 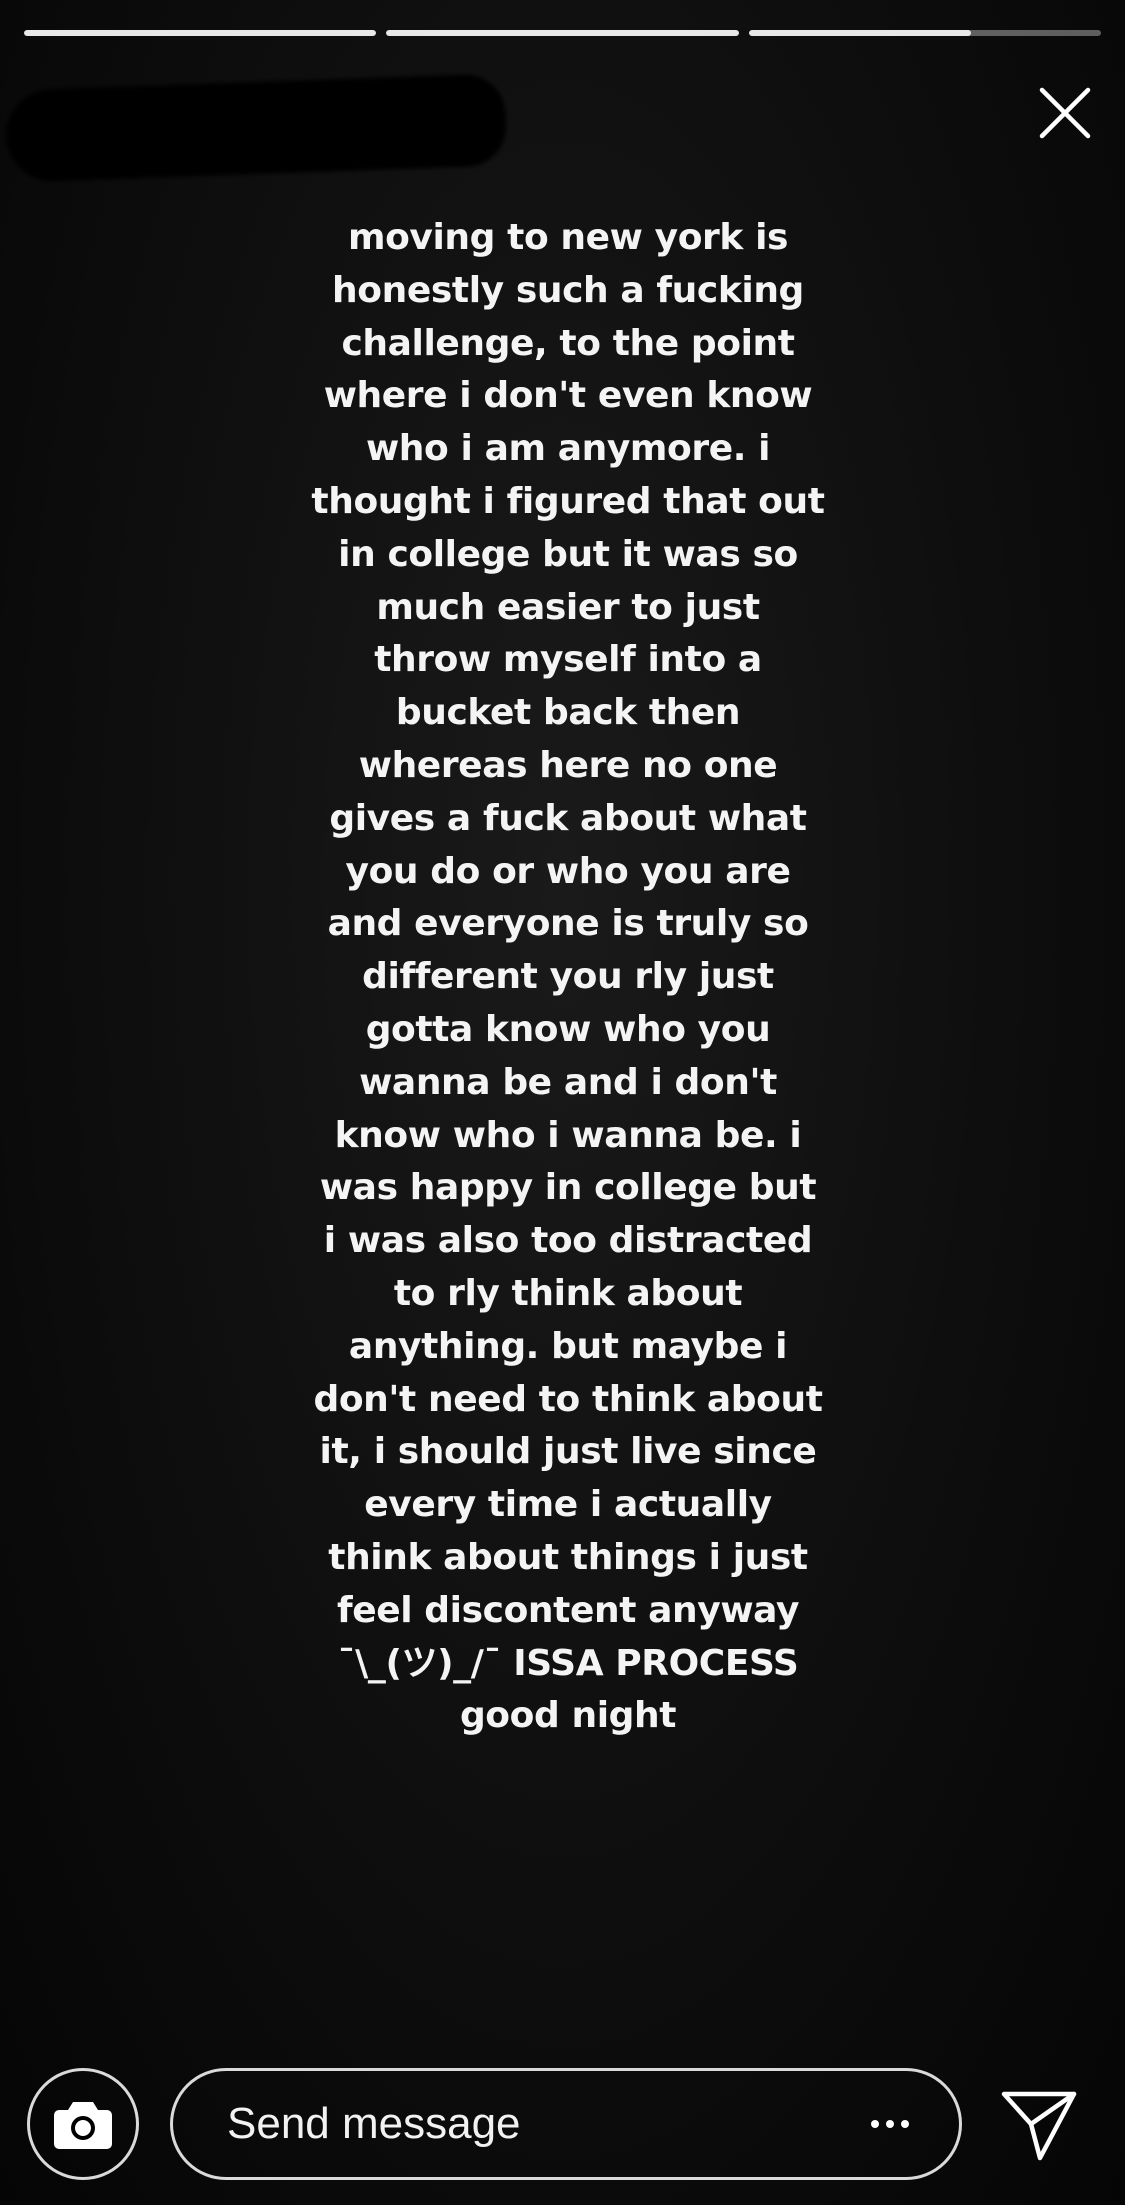 I want to click on camera-button, so click(x=83, y=2124).